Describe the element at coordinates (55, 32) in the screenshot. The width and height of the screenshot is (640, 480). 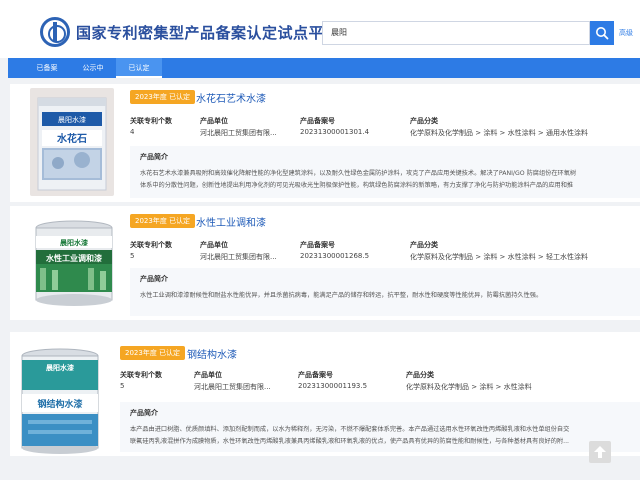
I see `patent-logo-icon` at that location.